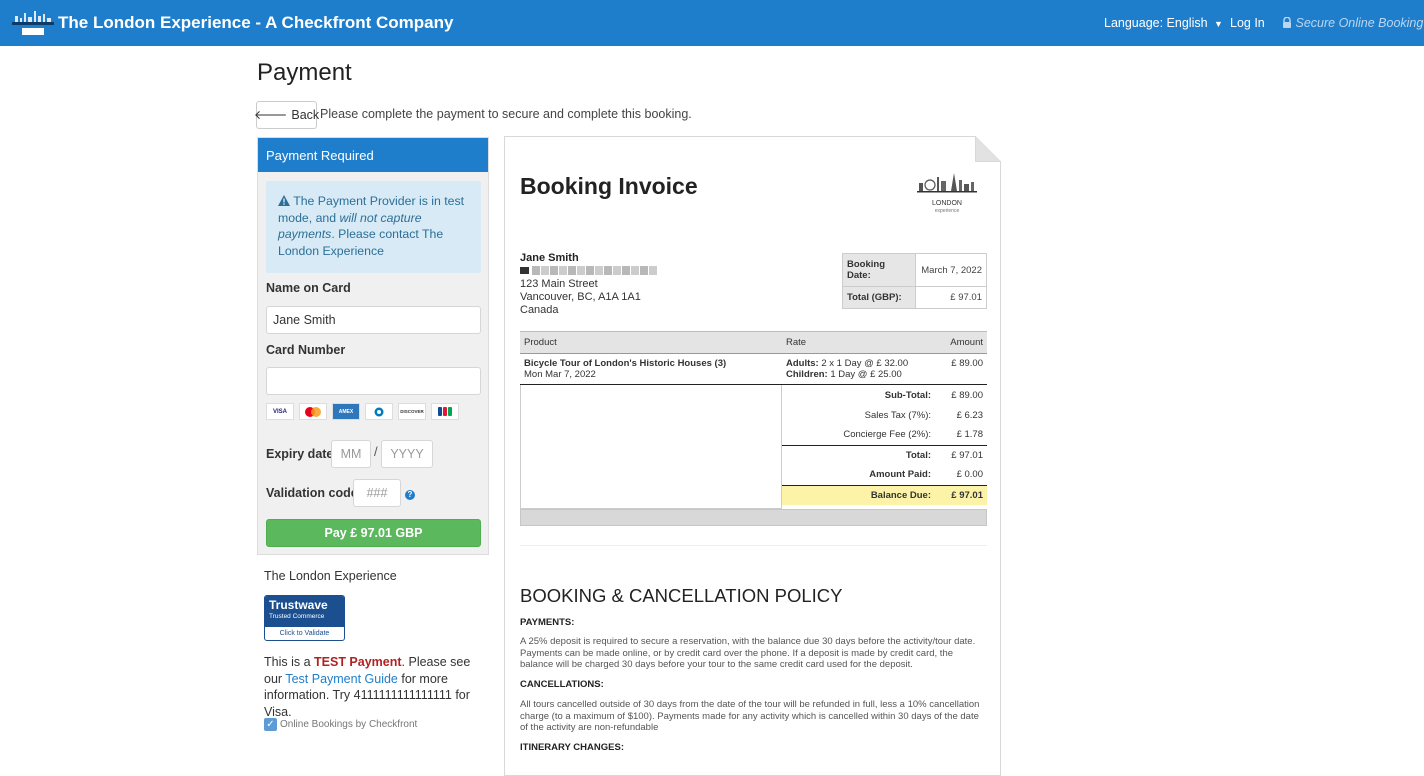  What do you see at coordinates (445, 411) in the screenshot?
I see `jcb-icon` at bounding box center [445, 411].